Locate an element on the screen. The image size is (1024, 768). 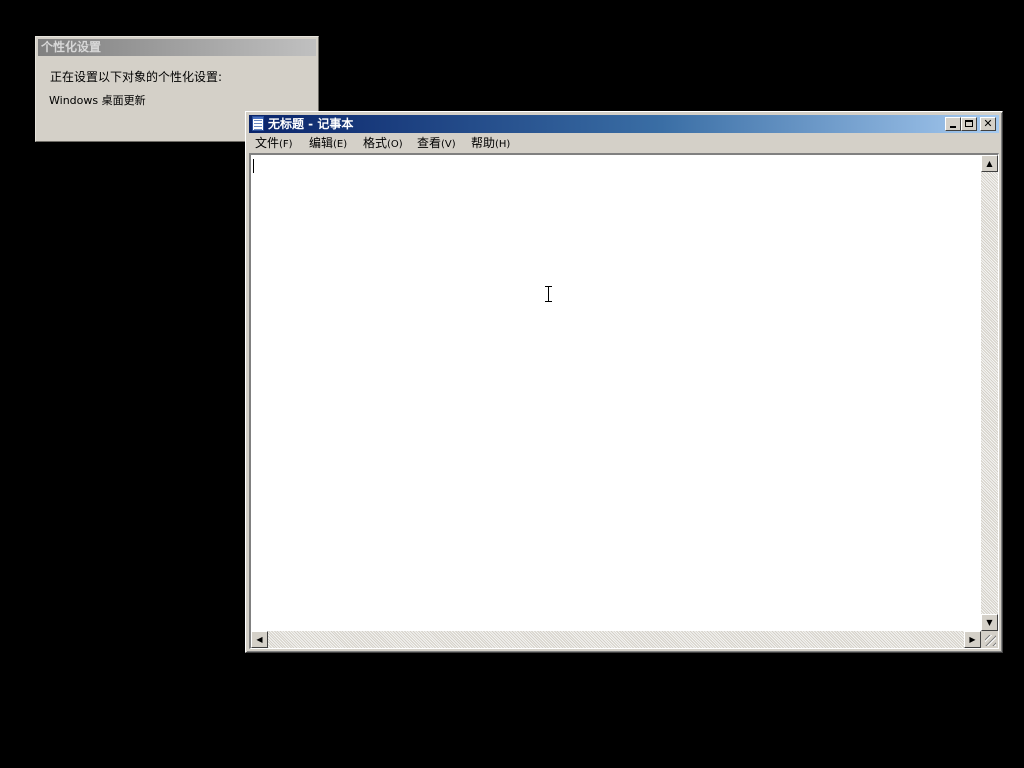
dialog-message: 正在设置以下对象的个性化设置: is located at coordinates (136, 77).